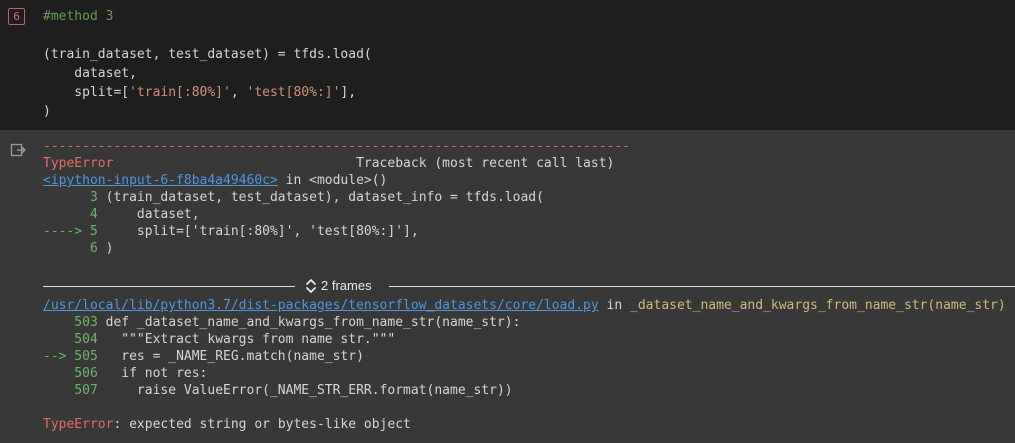  Describe the element at coordinates (74, 356) in the screenshot. I see `frame2-lineno-current: --> 505` at that location.